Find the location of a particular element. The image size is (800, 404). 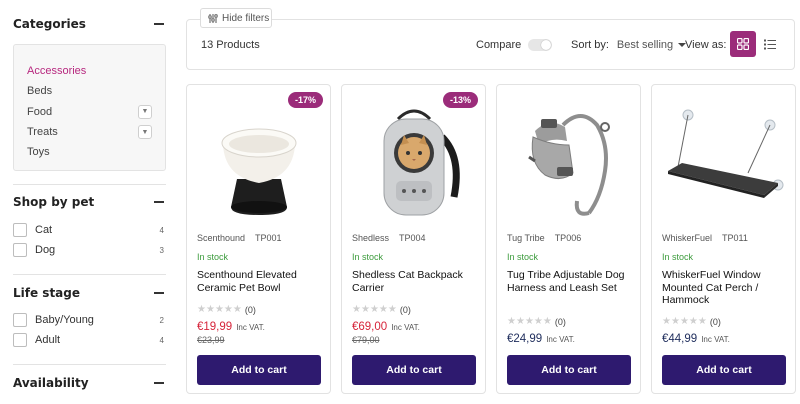

hide-filters-button: Hide filters is located at coordinates (236, 18).